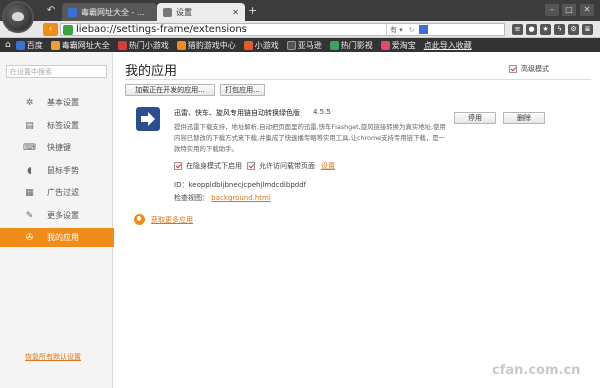 The height and width of the screenshot is (388, 600). I want to click on sidebar-item-my-apps: ✇ 我的应用, so click(60, 237).